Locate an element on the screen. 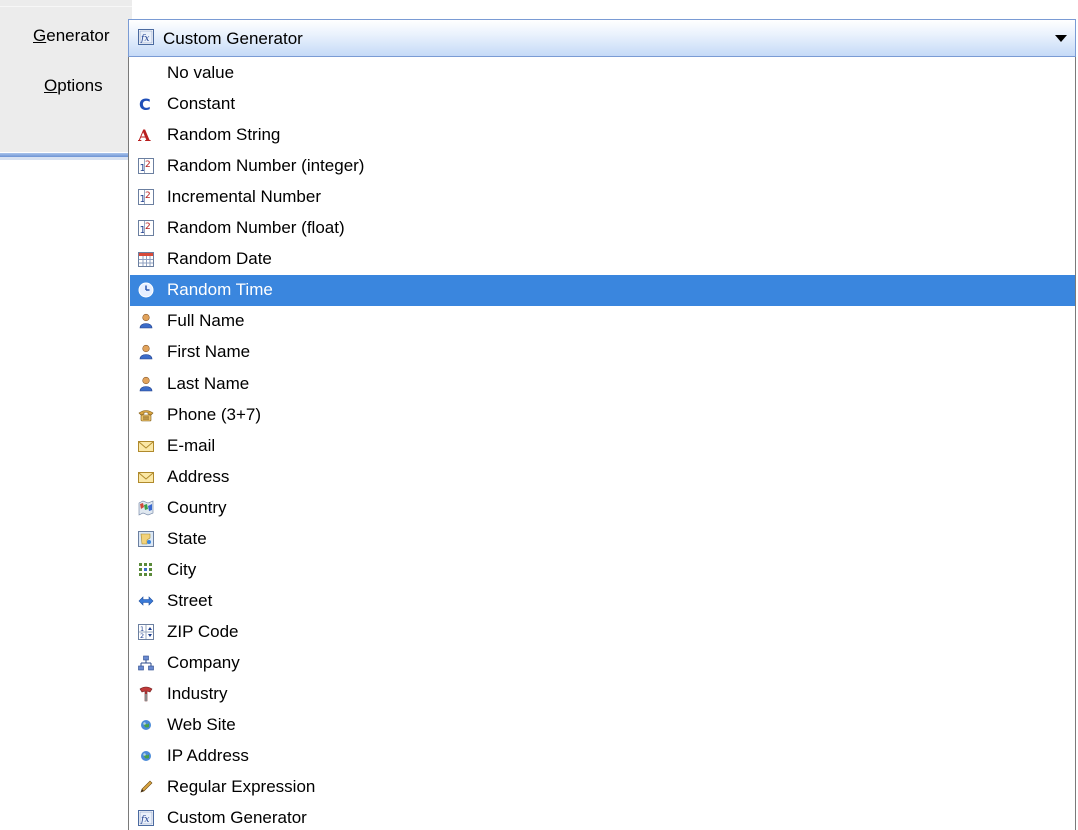 This screenshot has width=1078, height=830. option-random-string: A Random String is located at coordinates (602, 135).